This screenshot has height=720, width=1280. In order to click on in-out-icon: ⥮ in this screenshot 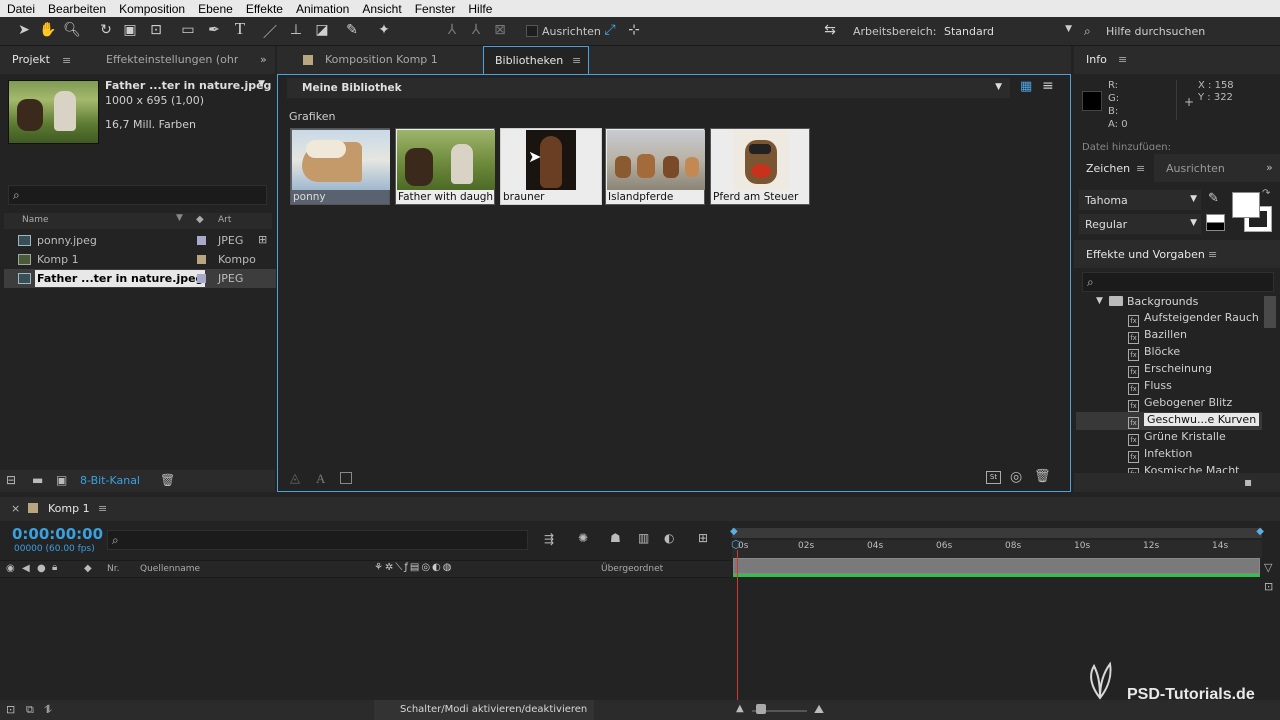, I will do `click(48, 710)`.